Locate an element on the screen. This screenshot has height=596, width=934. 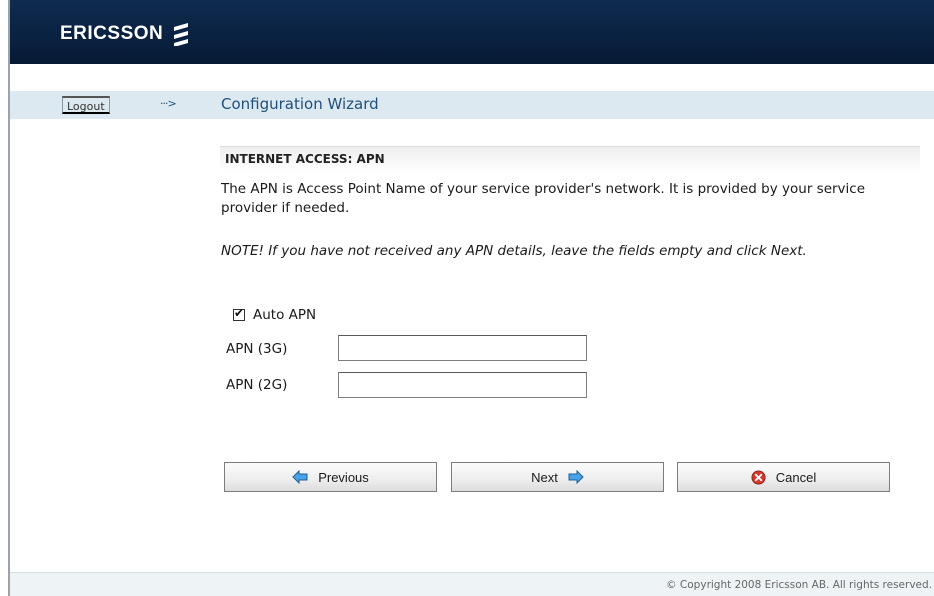
section-header: INTERNET ACCESS: APN is located at coordinates (570, 159).